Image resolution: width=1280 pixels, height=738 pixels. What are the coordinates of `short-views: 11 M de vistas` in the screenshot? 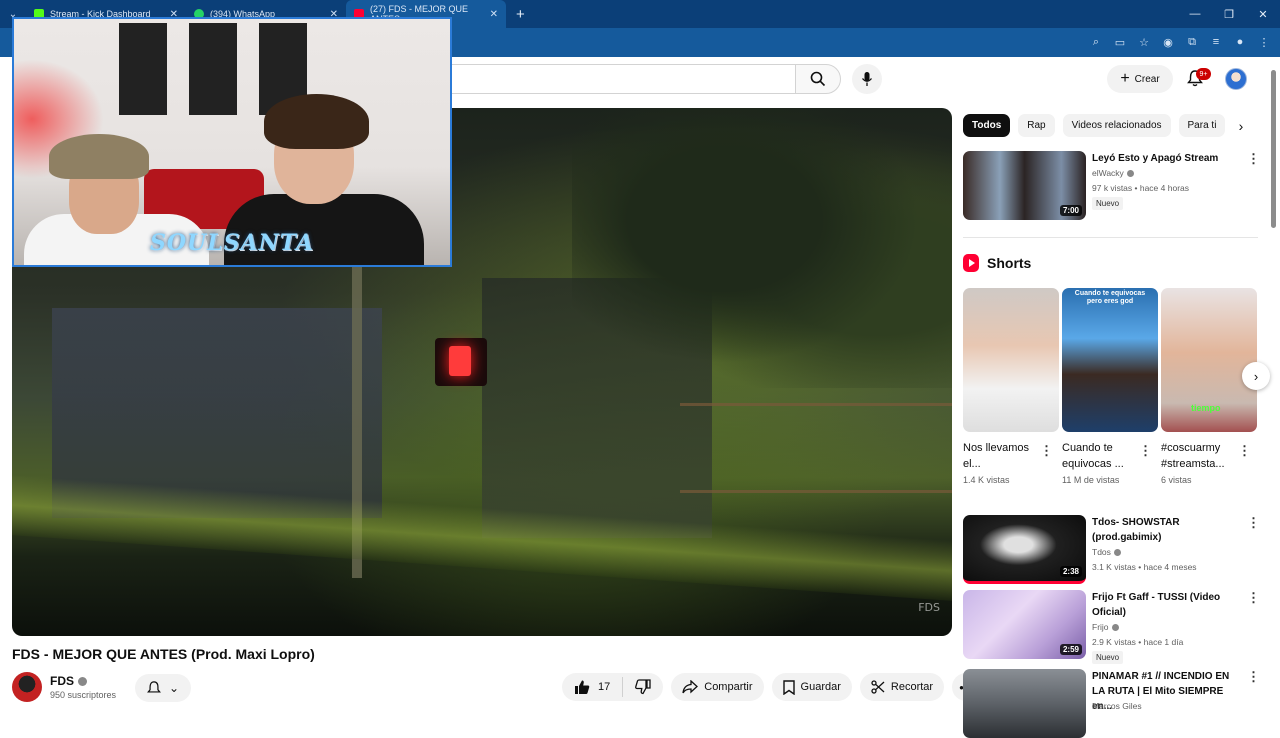 It's located at (1091, 480).